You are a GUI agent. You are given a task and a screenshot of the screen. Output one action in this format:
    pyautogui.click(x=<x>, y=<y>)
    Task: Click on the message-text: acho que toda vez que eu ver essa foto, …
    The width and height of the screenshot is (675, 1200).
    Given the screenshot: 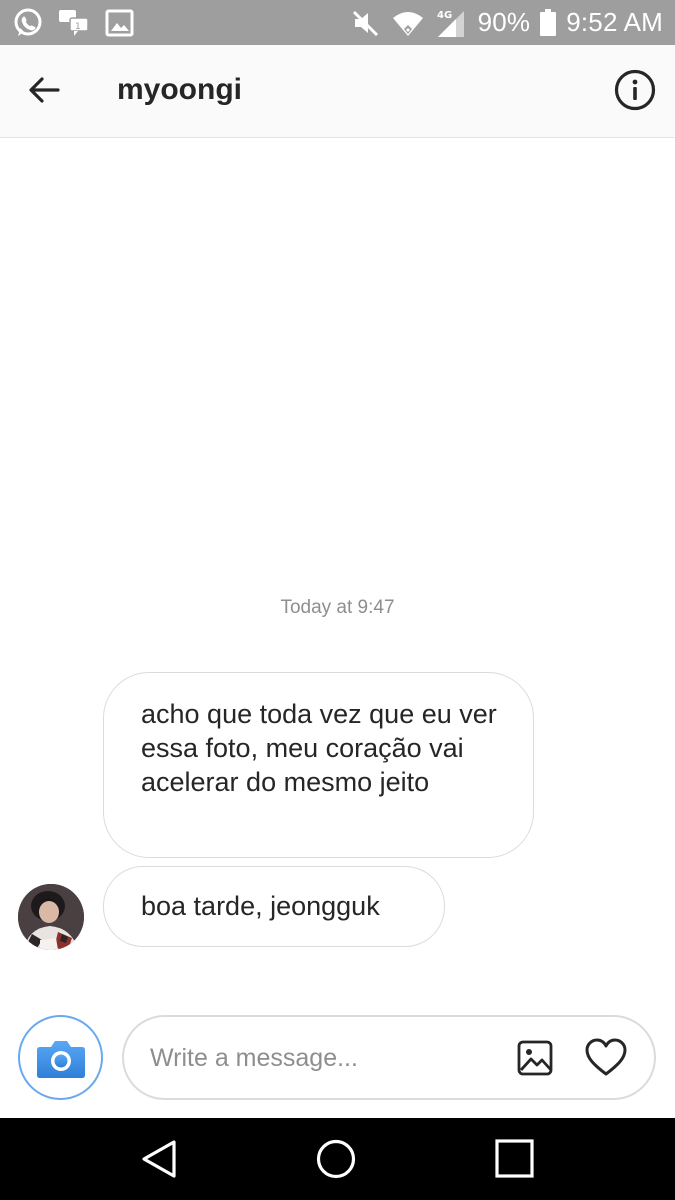 What is the action you would take?
    pyautogui.click(x=319, y=748)
    